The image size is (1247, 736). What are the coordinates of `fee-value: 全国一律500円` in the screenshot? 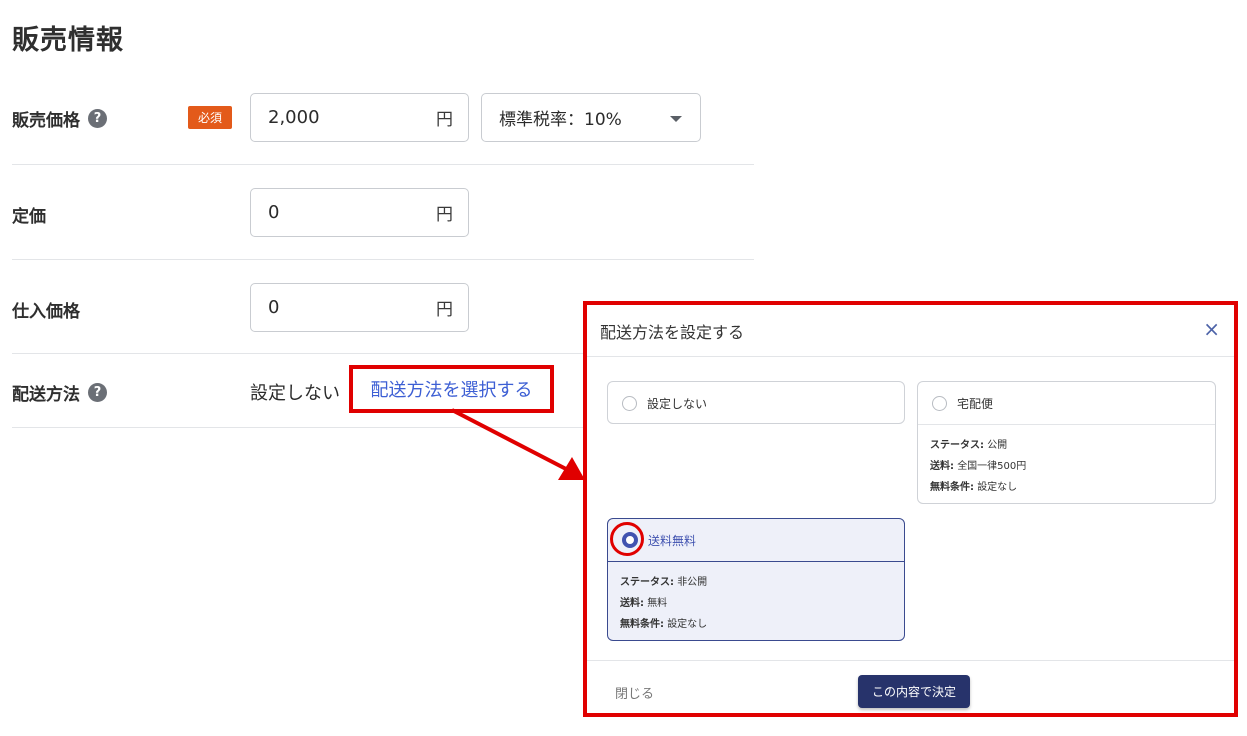 It's located at (992, 466).